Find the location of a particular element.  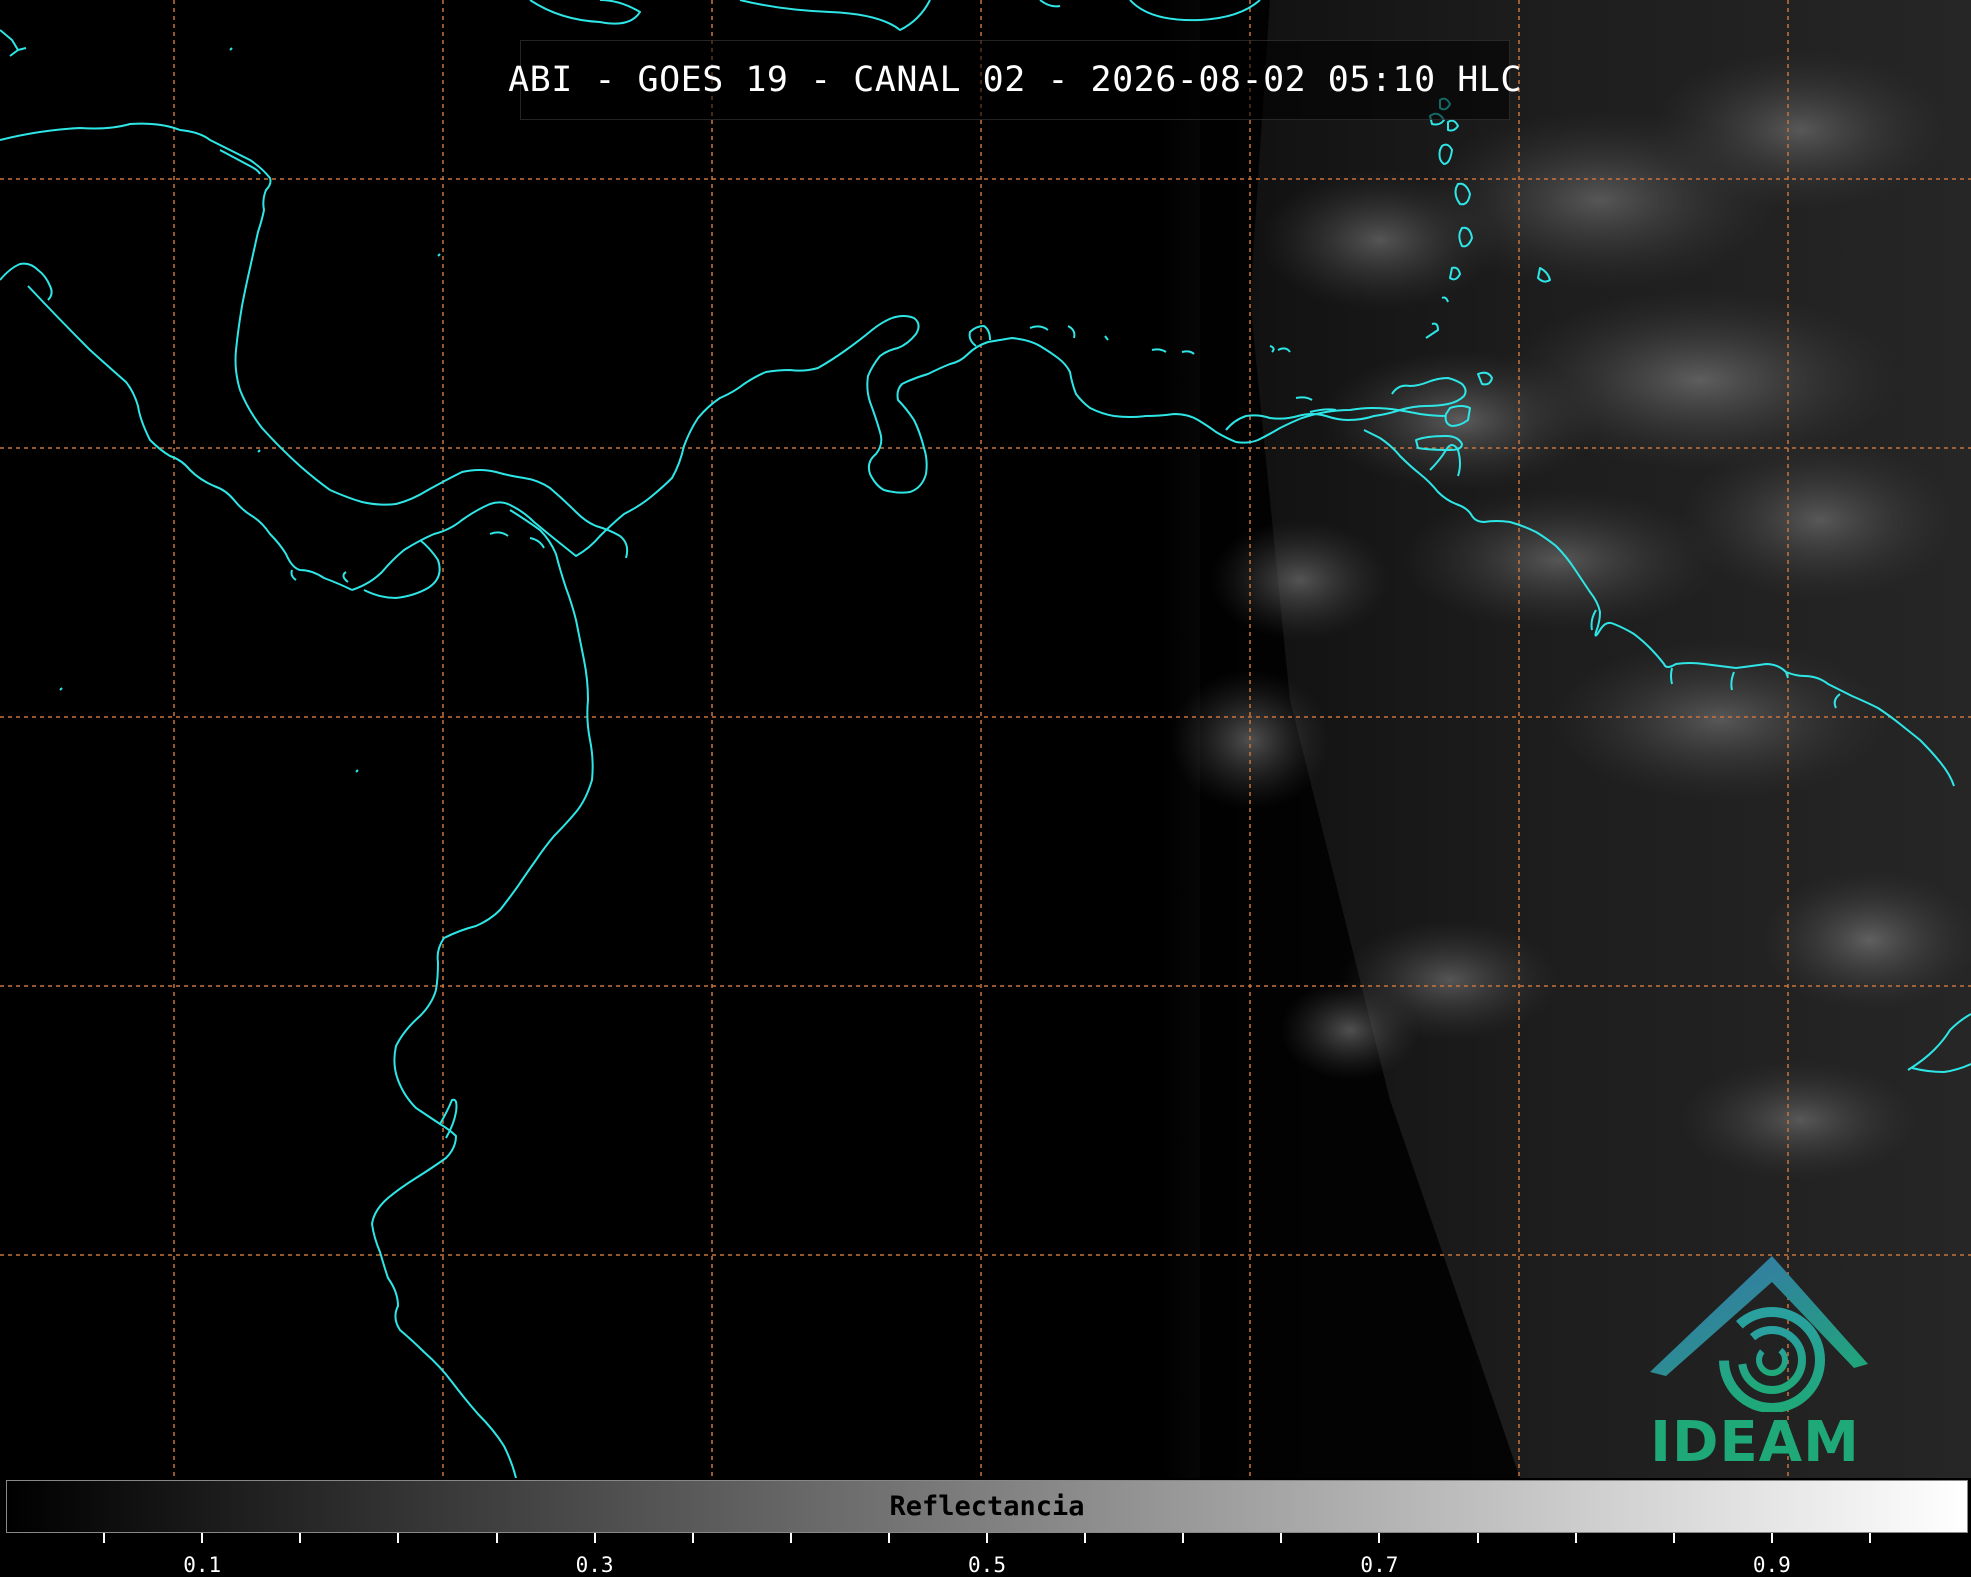

colorbar-label: Reflectancia is located at coordinates (987, 1506).